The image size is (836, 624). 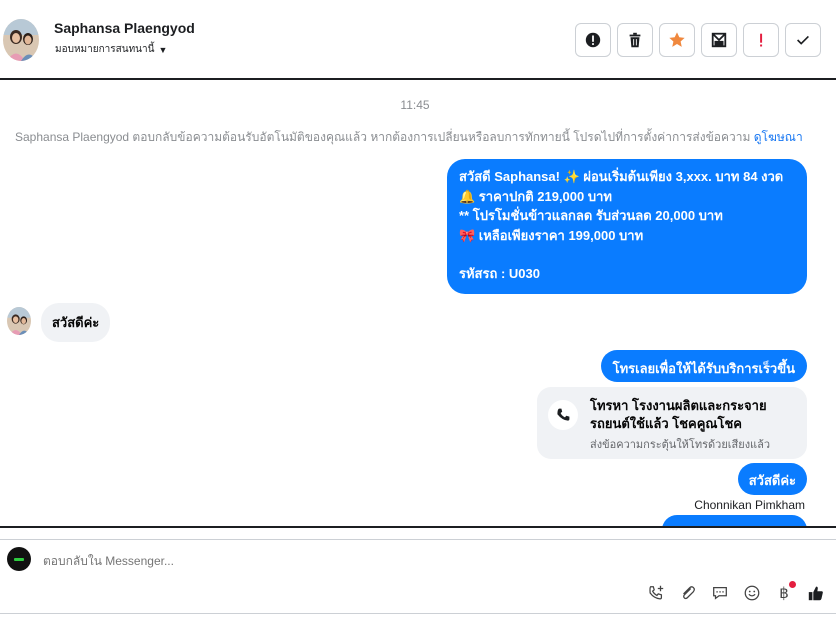 What do you see at coordinates (563, 415) in the screenshot?
I see `phone-icon` at bounding box center [563, 415].